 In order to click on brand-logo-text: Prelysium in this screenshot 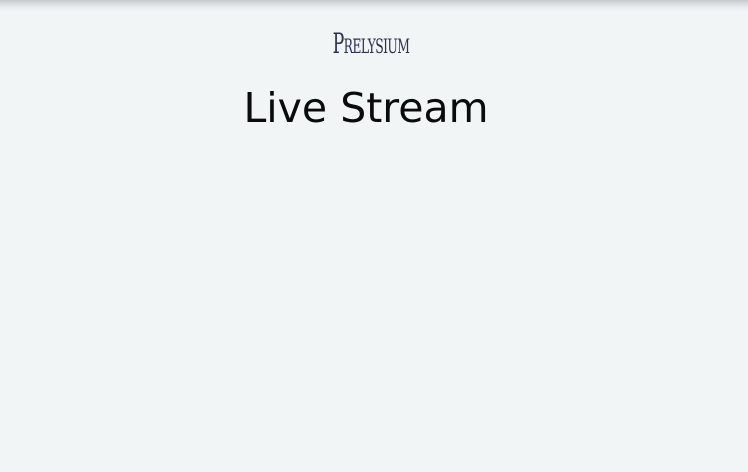, I will do `click(371, 44)`.